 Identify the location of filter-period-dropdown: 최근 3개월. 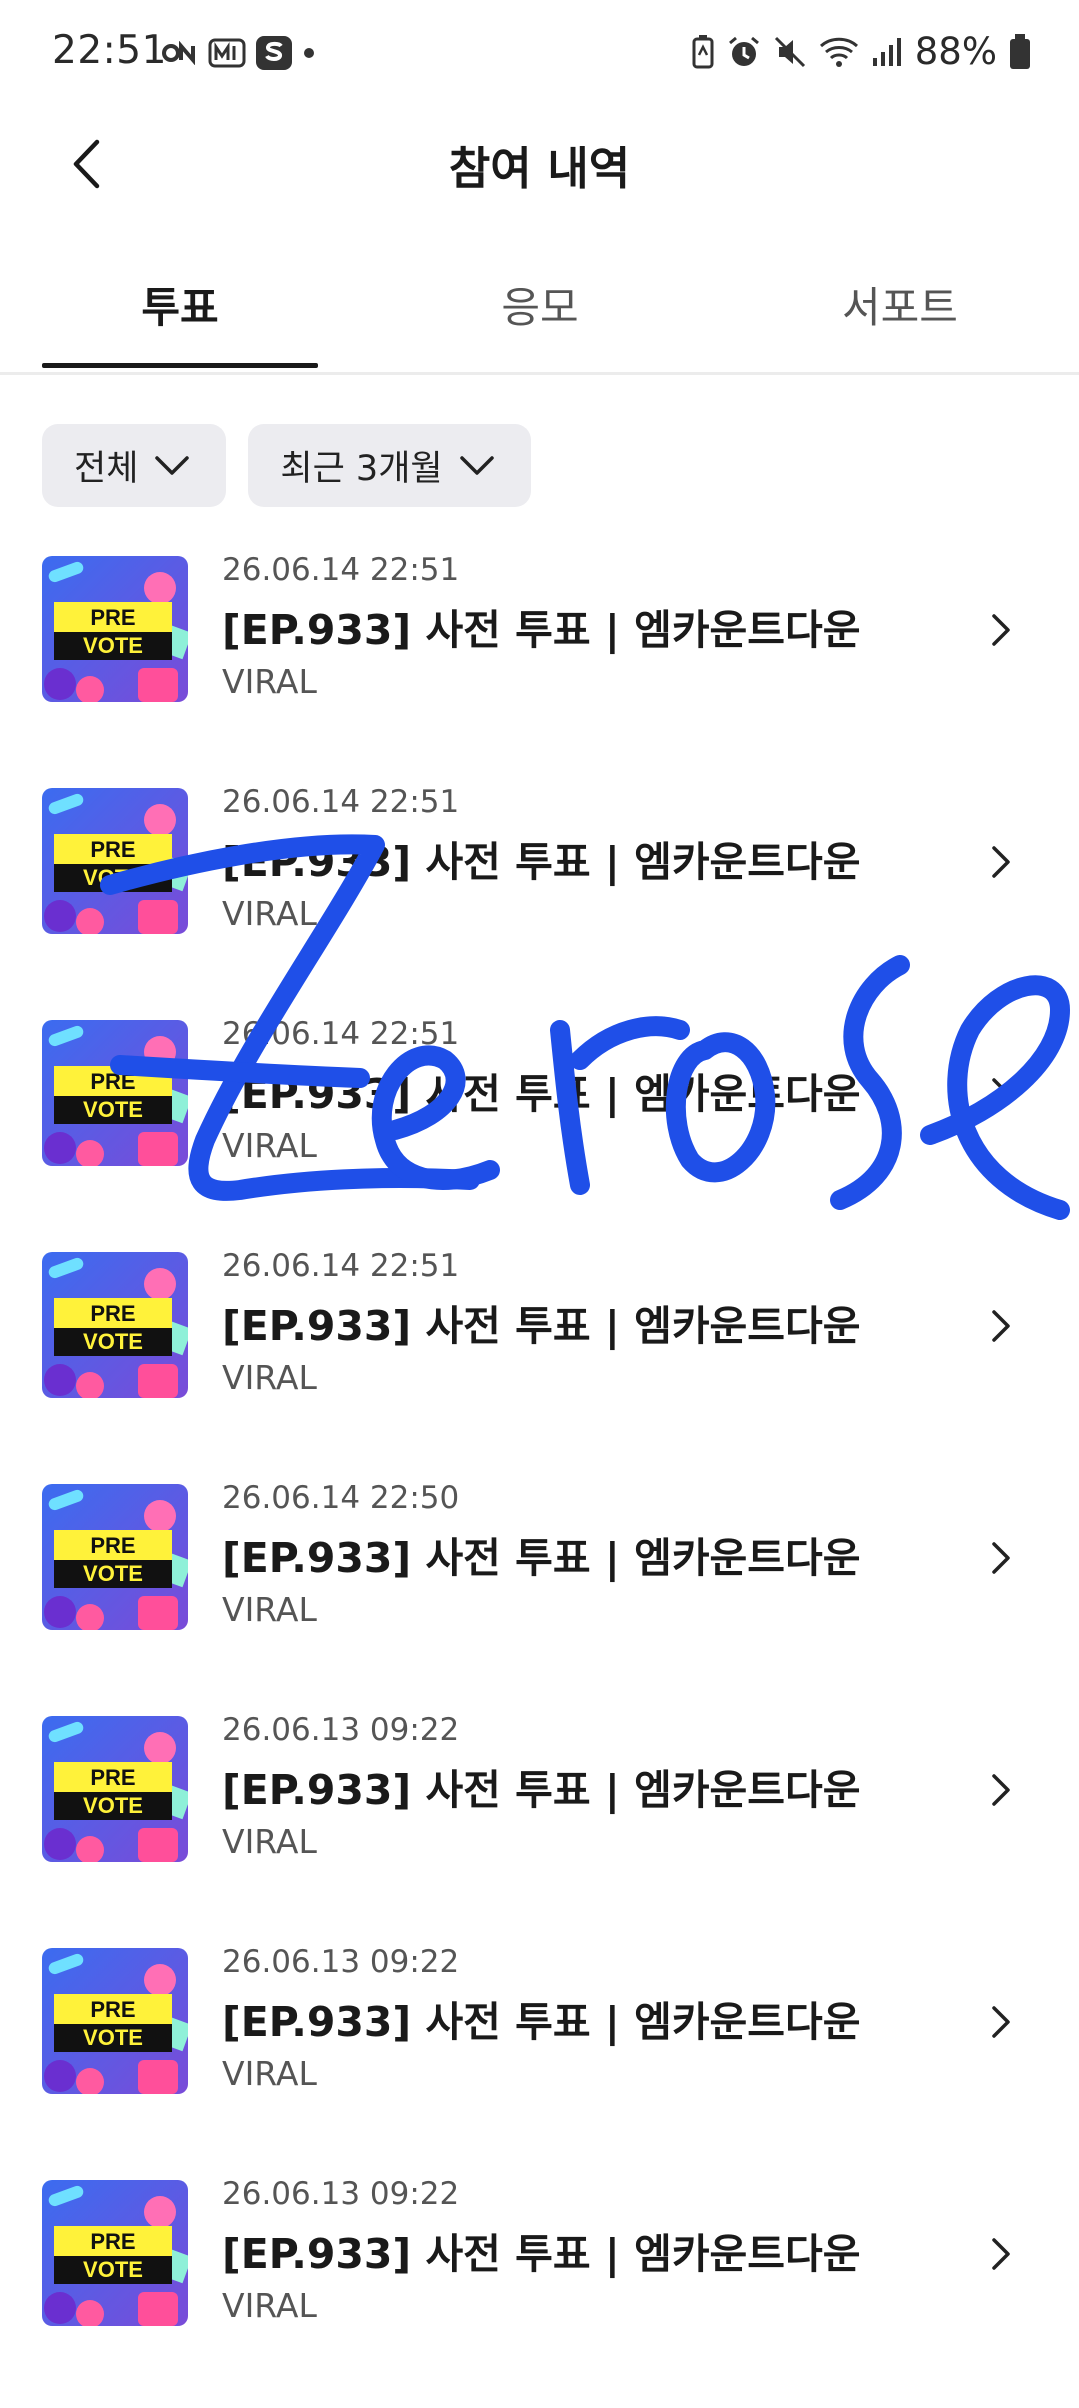
(389, 465).